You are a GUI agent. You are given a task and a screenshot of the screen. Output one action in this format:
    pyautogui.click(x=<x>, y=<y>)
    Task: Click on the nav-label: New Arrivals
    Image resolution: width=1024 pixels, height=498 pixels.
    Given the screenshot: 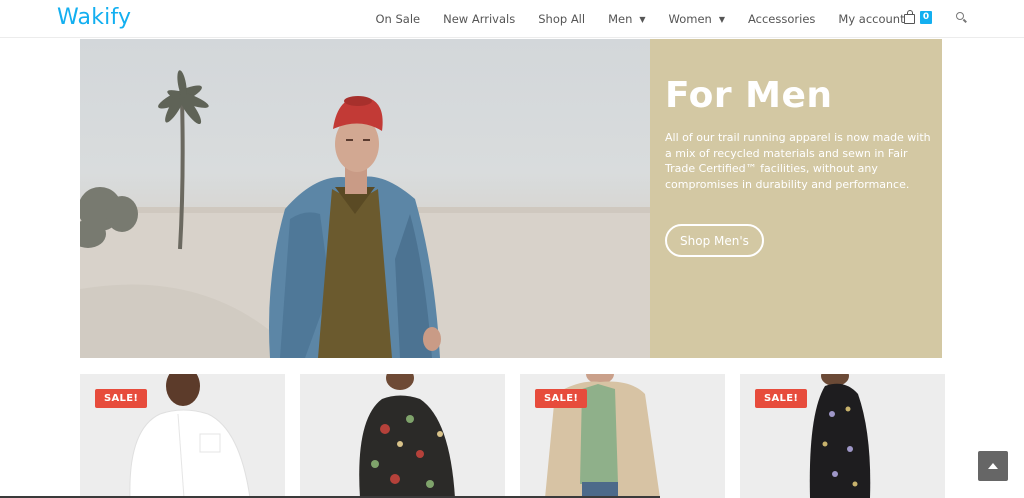 What is the action you would take?
    pyautogui.click(x=479, y=19)
    